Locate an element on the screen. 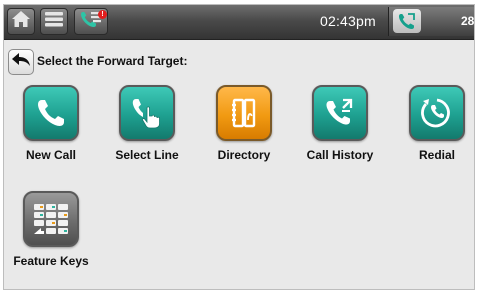  new-call-target: New Call is located at coordinates (51, 129).